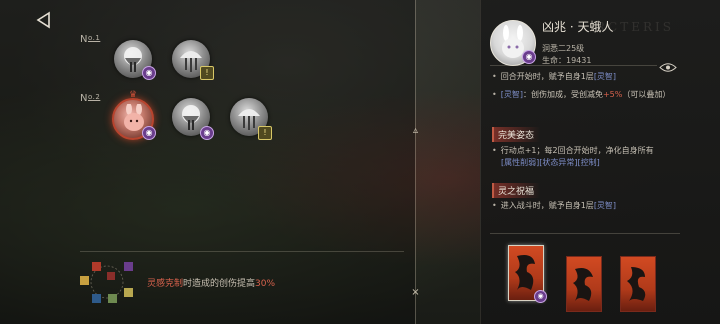 The width and height of the screenshot is (720, 324). Describe the element at coordinates (107, 282) in the screenshot. I see `affinity-wheel-icon` at that location.